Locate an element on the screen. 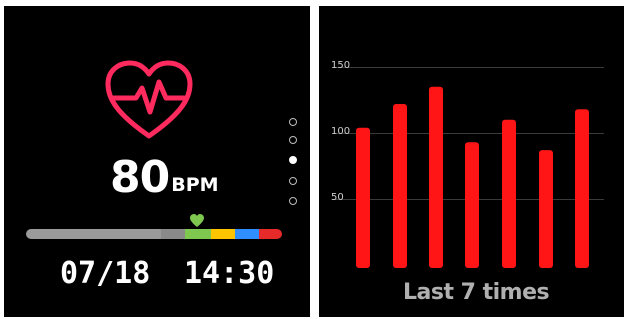 The height and width of the screenshot is (319, 627). heart-rate-value: 80 is located at coordinates (140, 177).